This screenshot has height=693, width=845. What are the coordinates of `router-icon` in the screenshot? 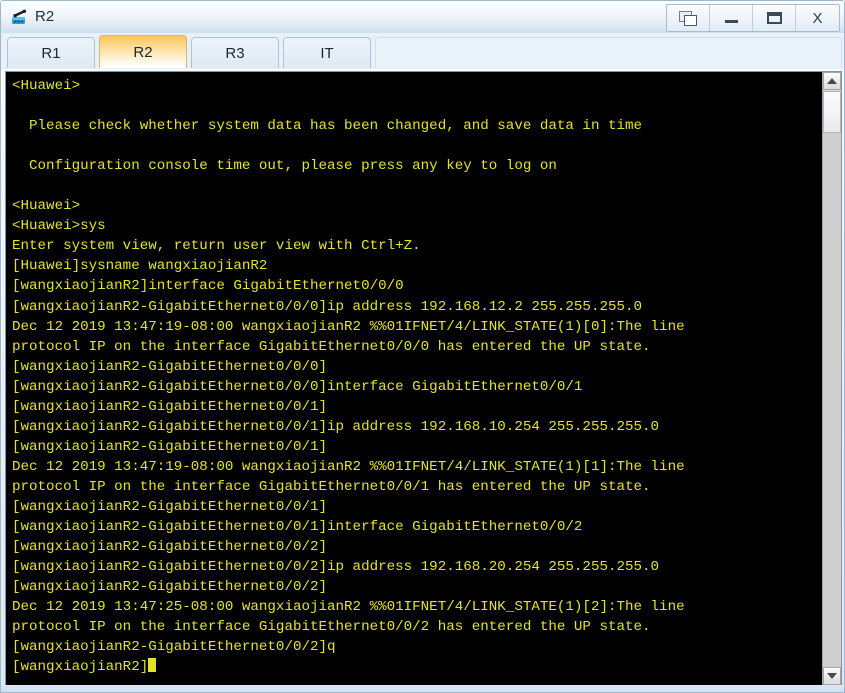 It's located at (20, 17).